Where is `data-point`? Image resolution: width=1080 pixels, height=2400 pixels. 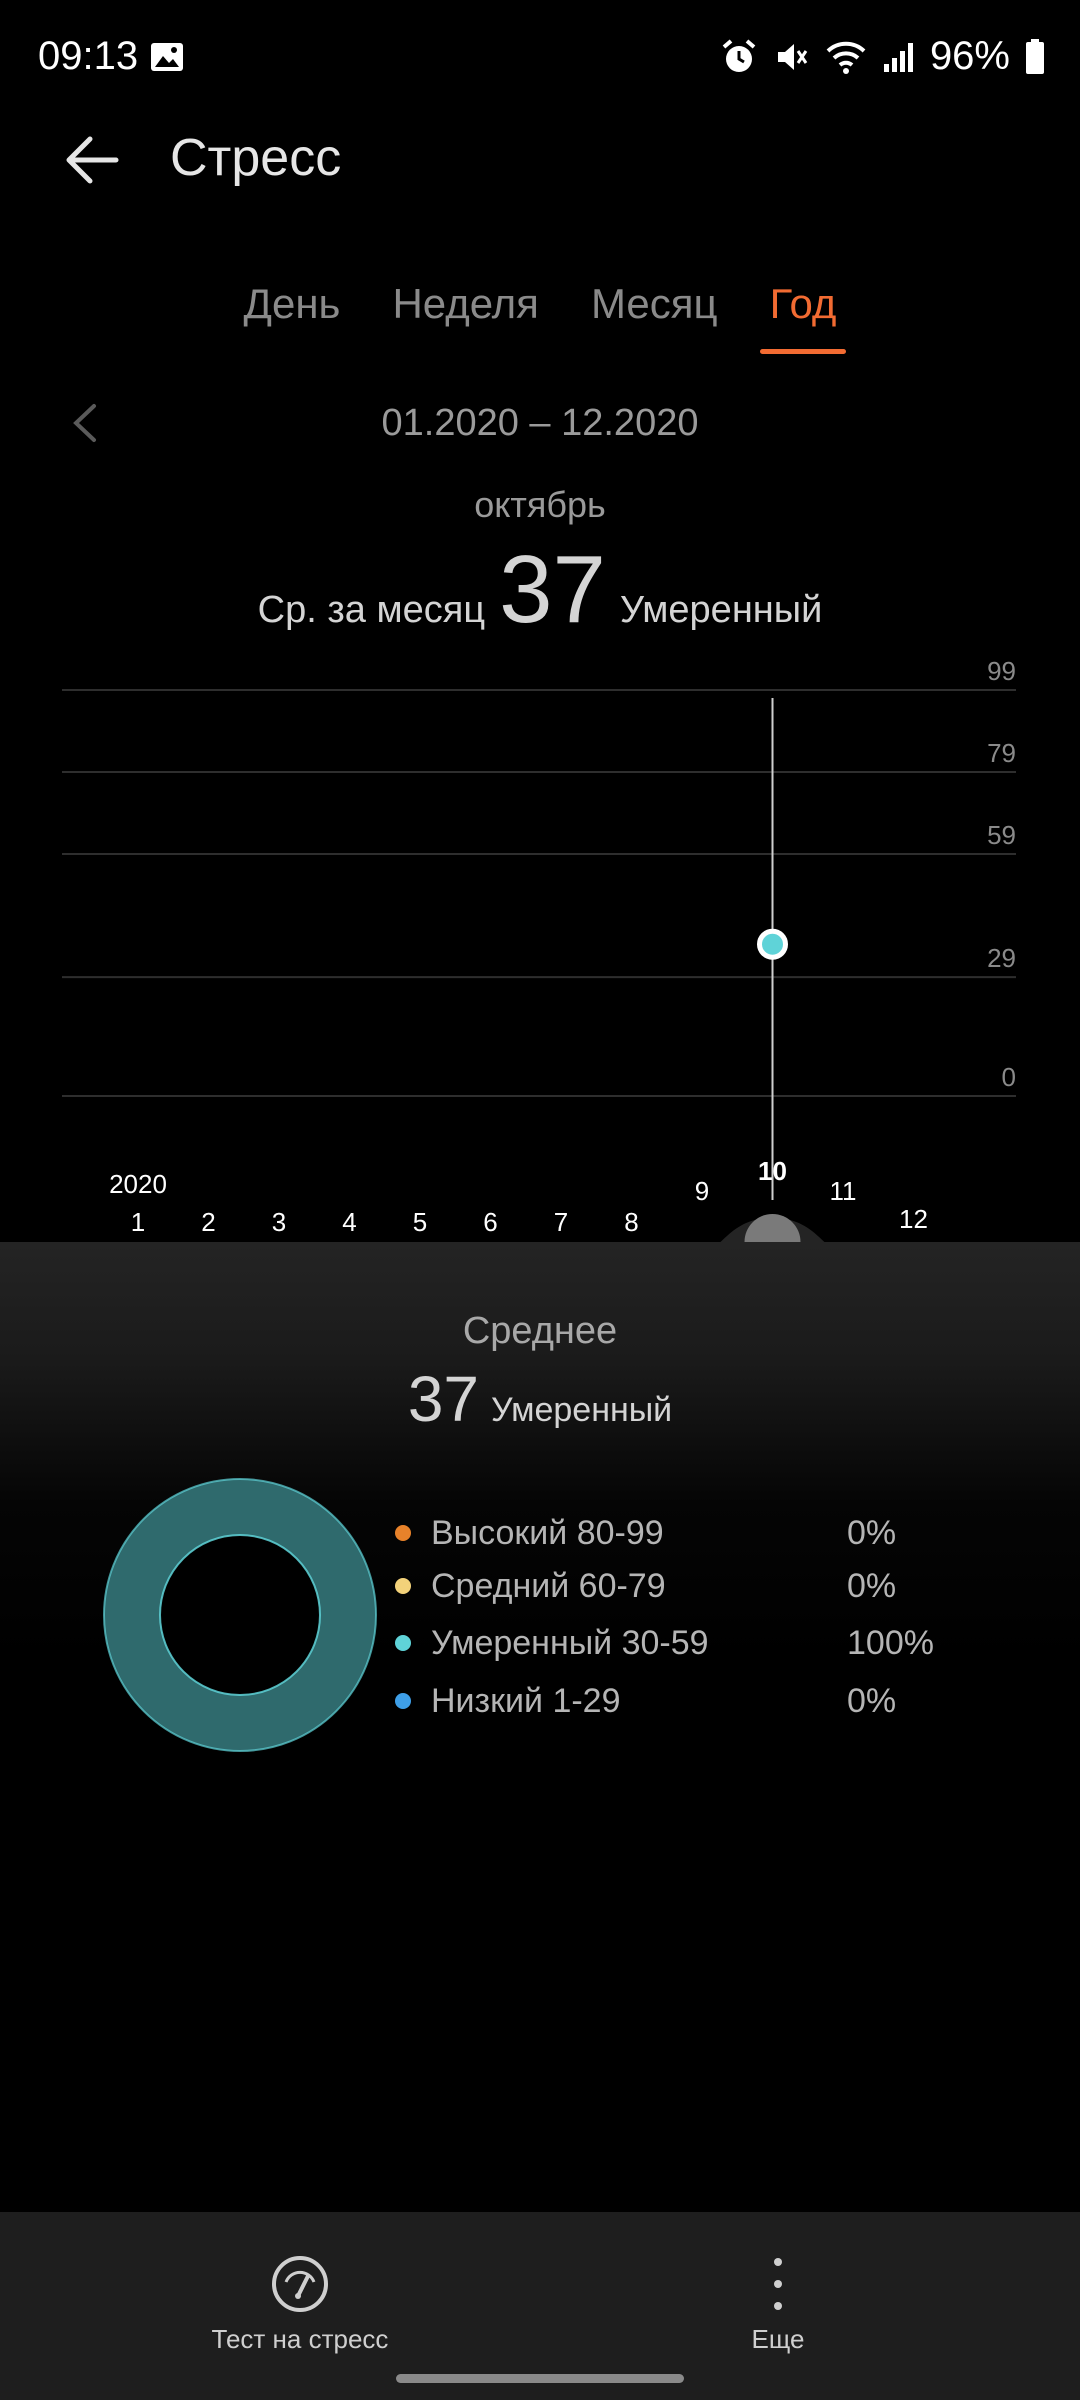
data-point is located at coordinates (772, 944).